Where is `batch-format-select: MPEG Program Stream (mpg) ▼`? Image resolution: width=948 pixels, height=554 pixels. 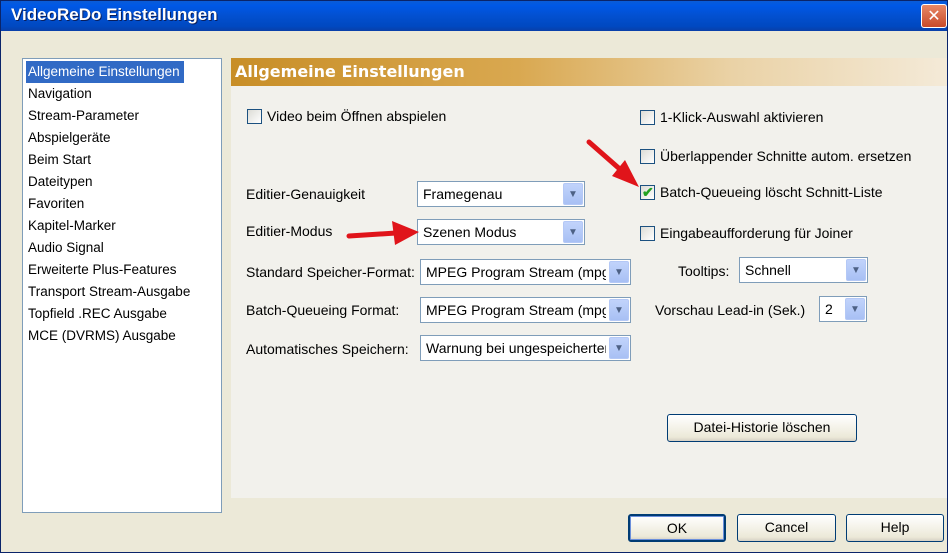
batch-format-select: MPEG Program Stream (mpg) ▼ is located at coordinates (525, 310).